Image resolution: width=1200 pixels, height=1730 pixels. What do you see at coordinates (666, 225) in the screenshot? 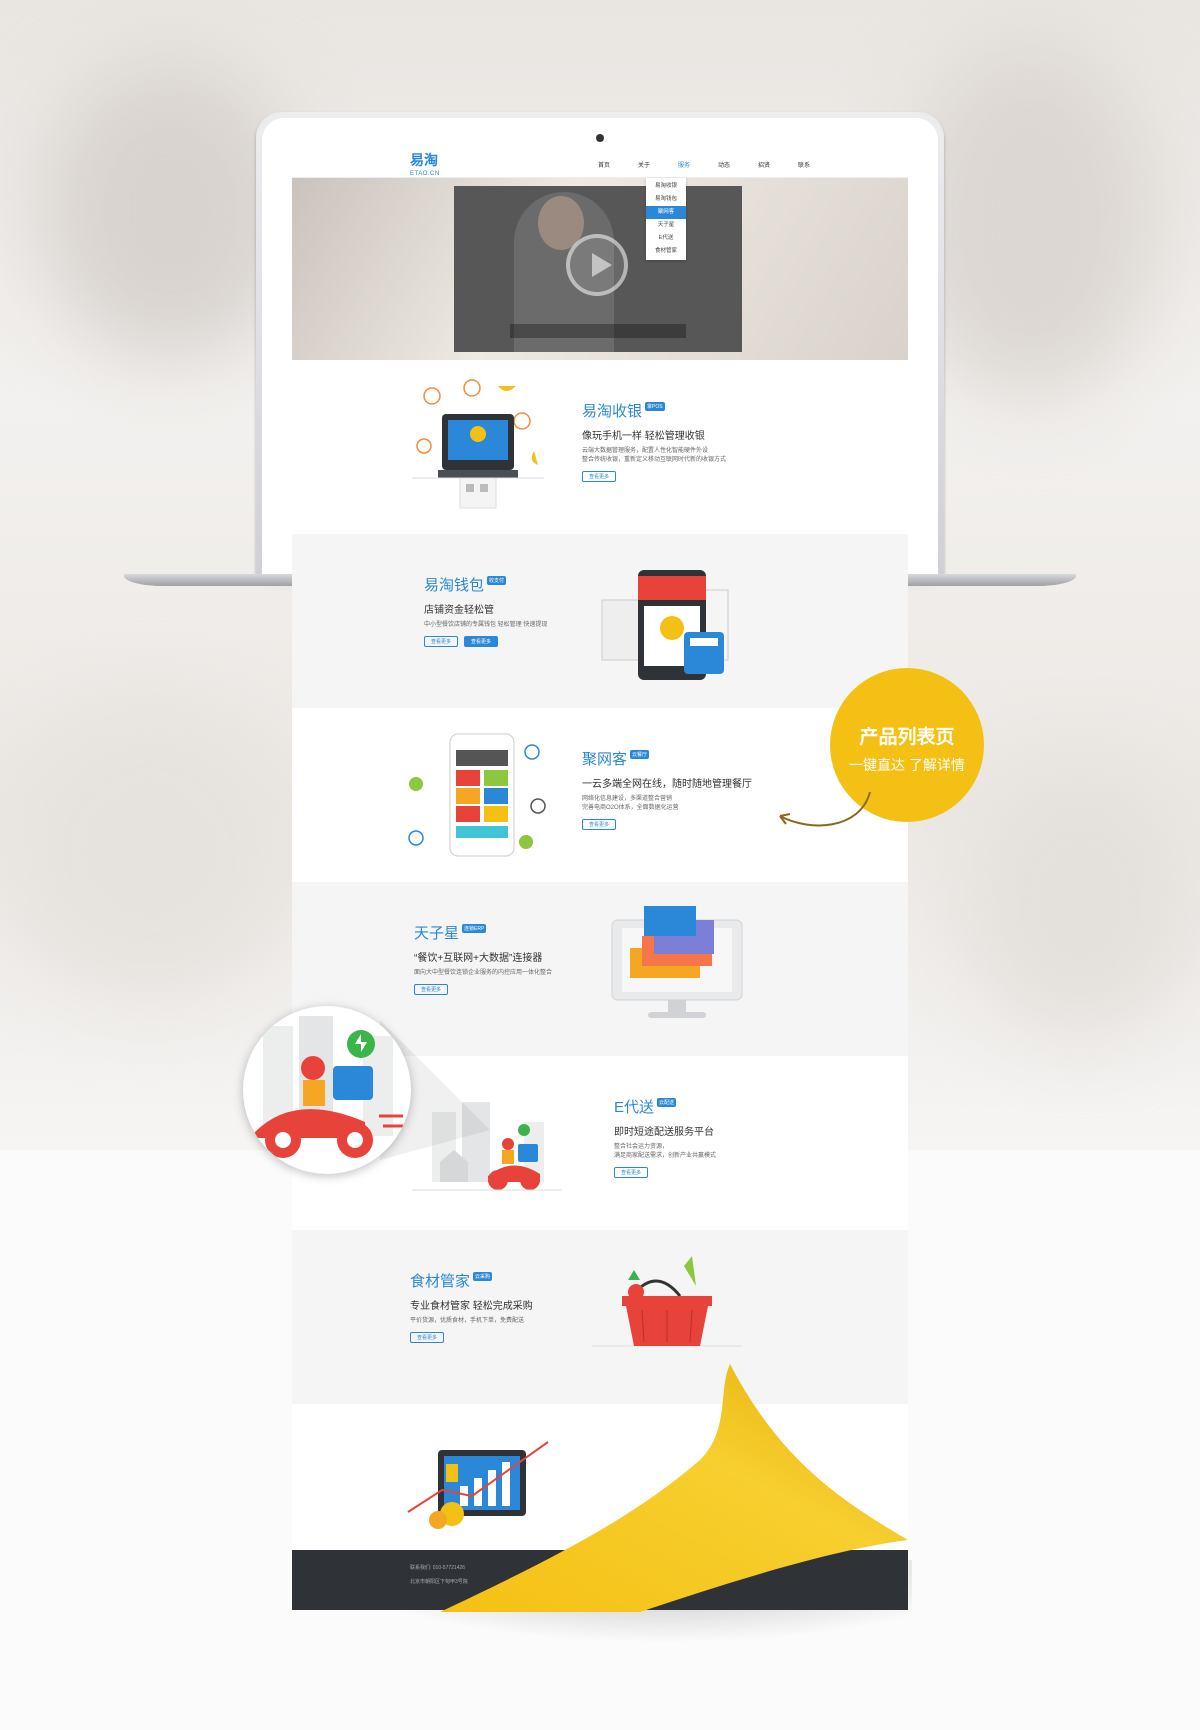
I see `dropdown-item: 天子星` at bounding box center [666, 225].